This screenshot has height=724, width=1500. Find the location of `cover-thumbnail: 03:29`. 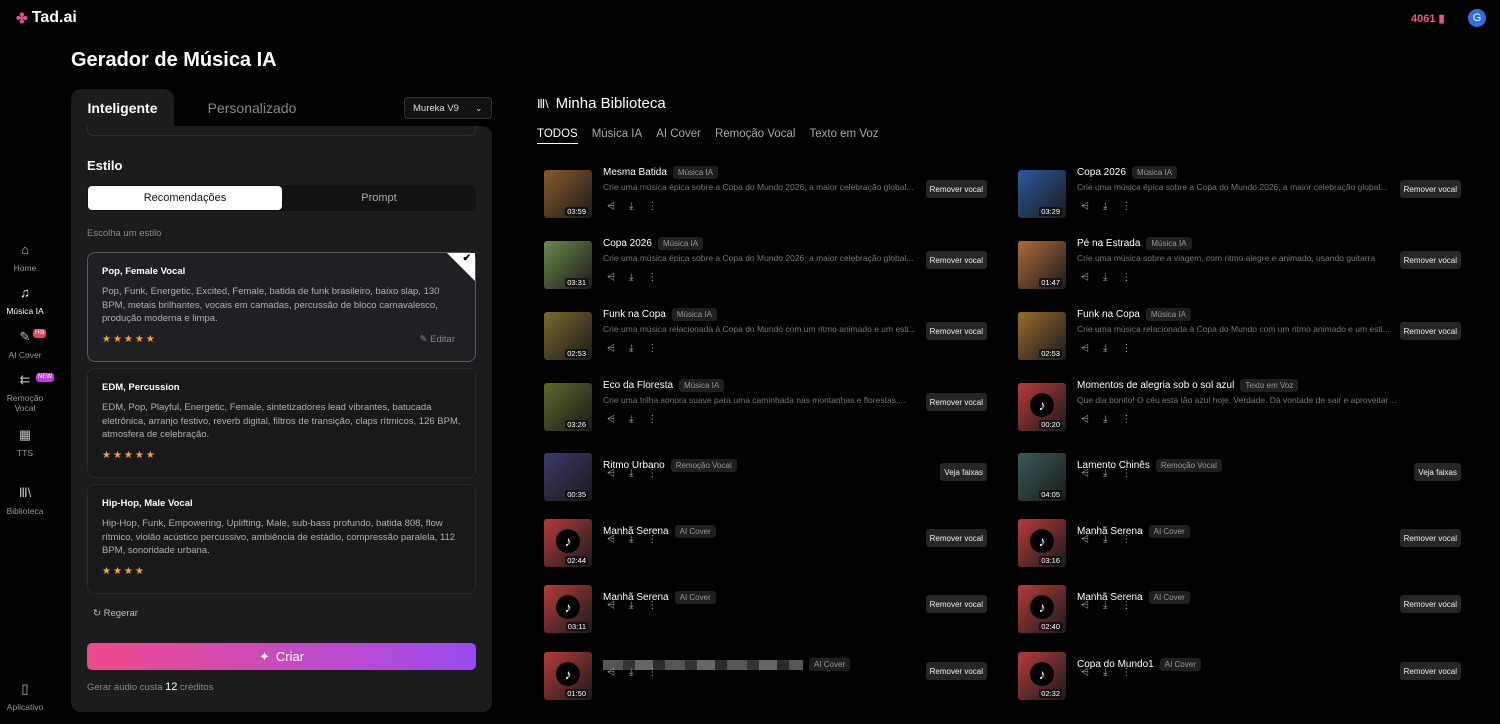

cover-thumbnail: 03:29 is located at coordinates (1042, 194).